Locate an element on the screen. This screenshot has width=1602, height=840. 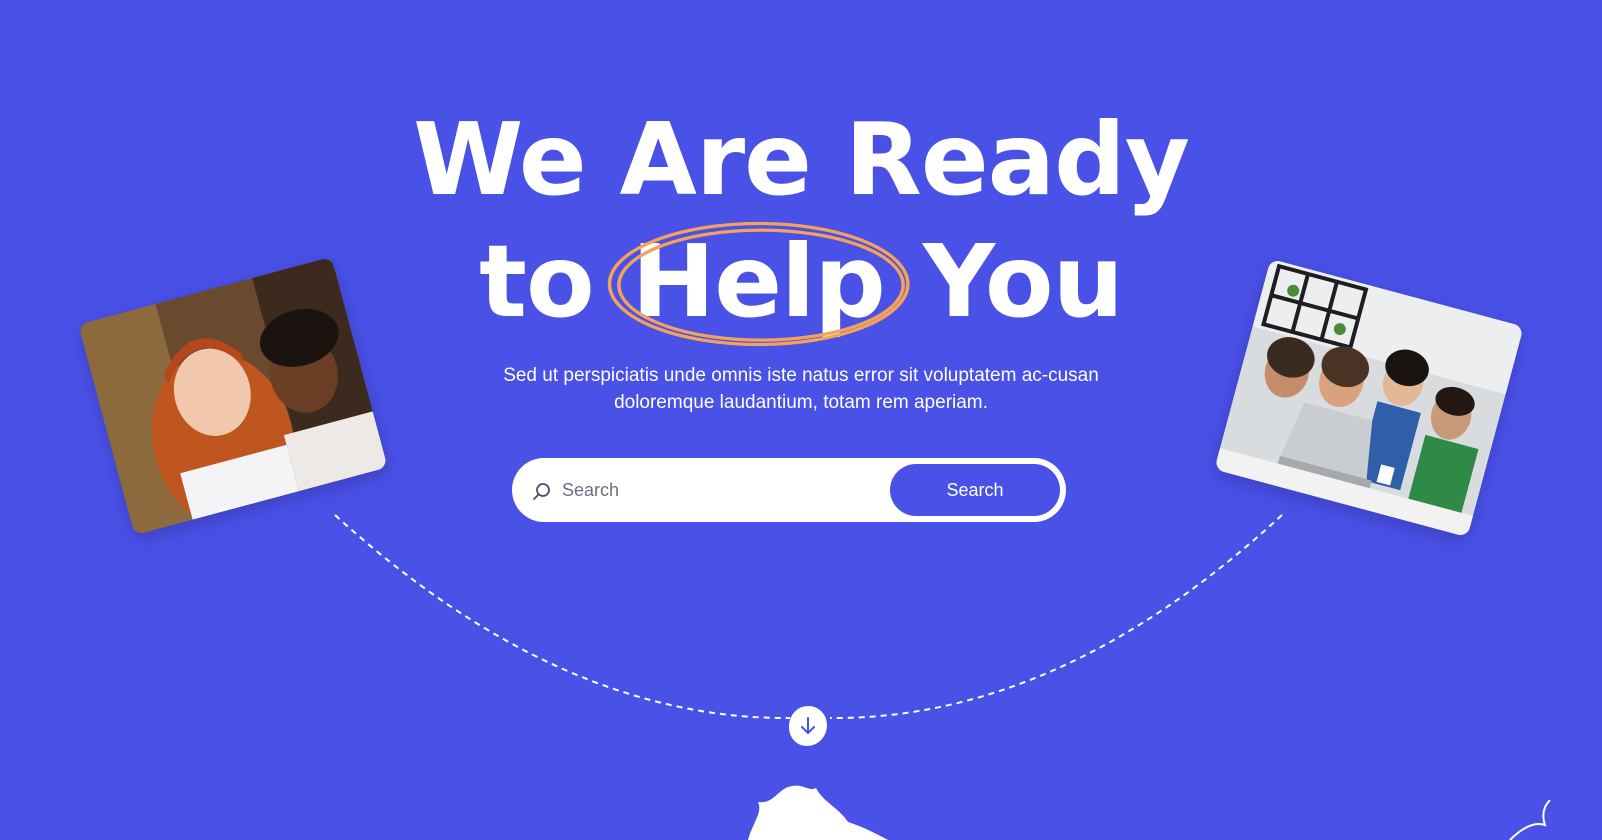
scroll-down-button is located at coordinates (808, 726).